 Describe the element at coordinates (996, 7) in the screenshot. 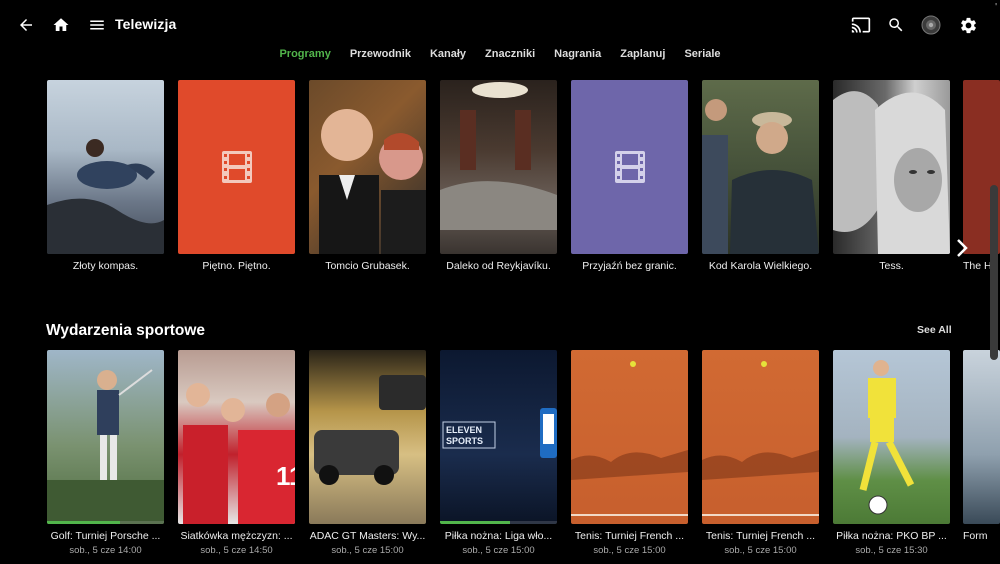

I see `corner-mark: '` at that location.